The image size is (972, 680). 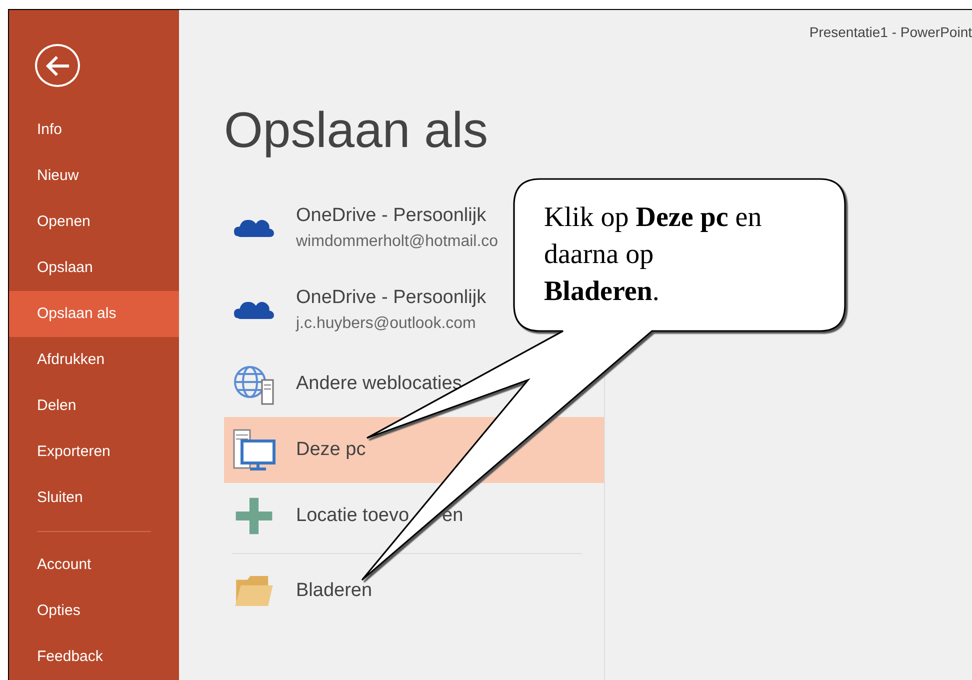 I want to click on menu-item: Feedback, so click(x=94, y=657).